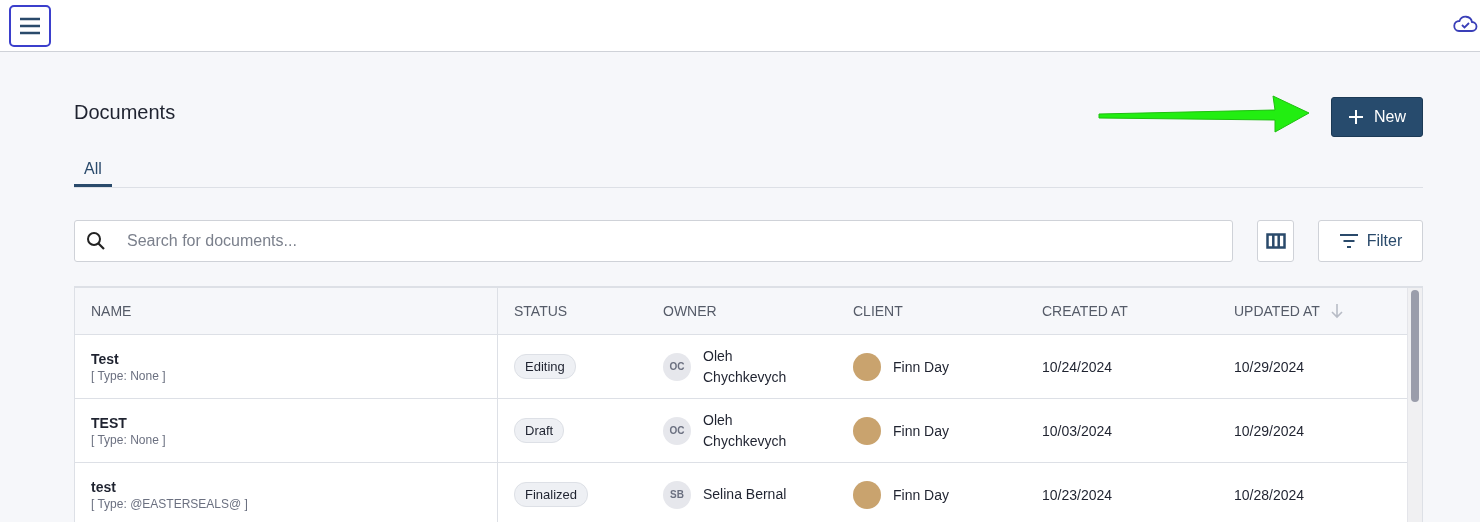 This screenshot has width=1480, height=522. What do you see at coordinates (742, 311) in the screenshot?
I see `column-header: OWNER` at bounding box center [742, 311].